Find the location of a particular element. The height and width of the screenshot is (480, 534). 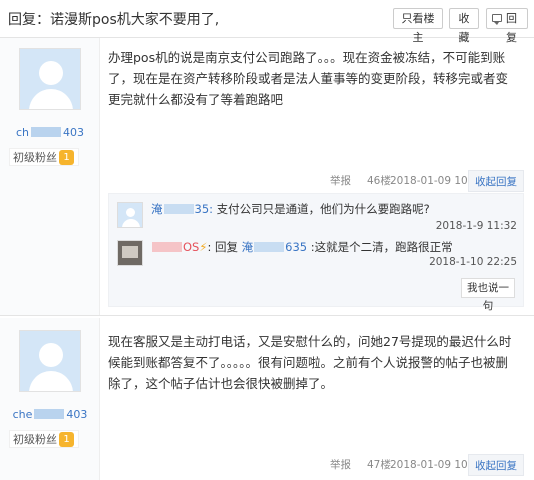

favorite-button: 收藏 is located at coordinates (464, 26).